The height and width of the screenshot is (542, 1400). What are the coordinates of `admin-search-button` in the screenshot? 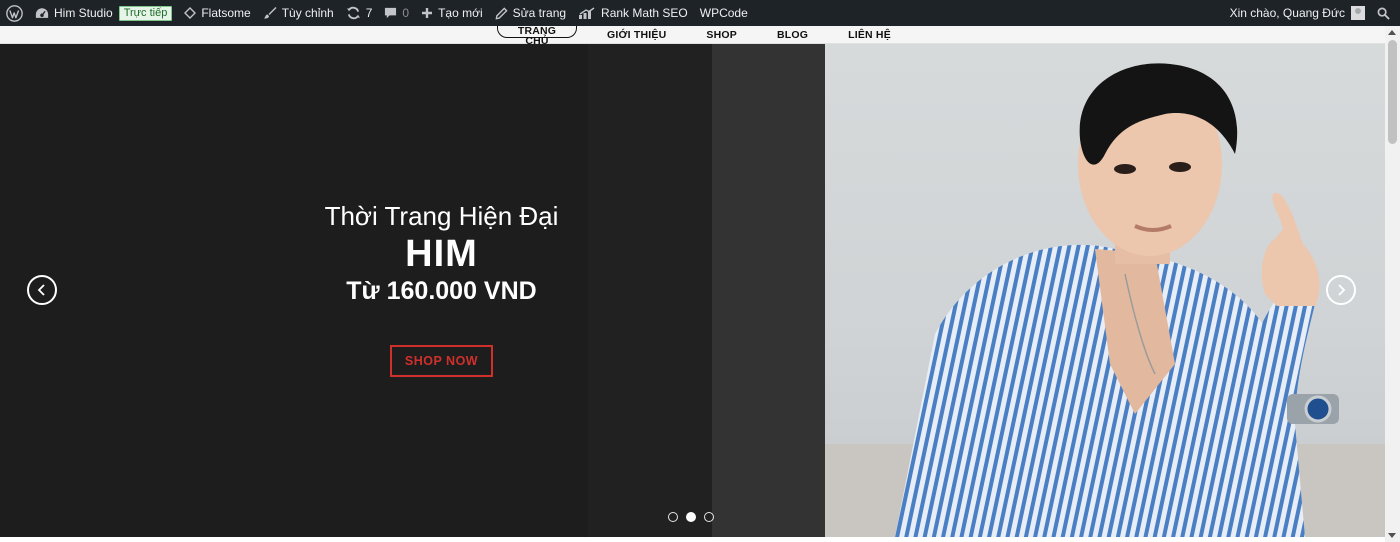 It's located at (1385, 13).